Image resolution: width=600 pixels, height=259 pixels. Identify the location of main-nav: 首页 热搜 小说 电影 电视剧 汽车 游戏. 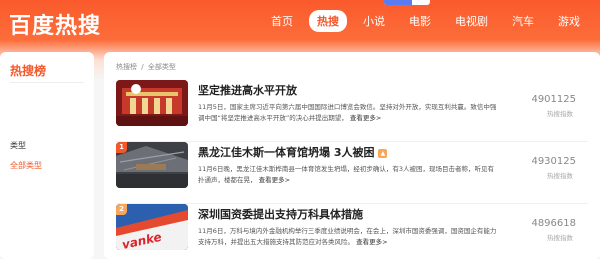
(421, 21).